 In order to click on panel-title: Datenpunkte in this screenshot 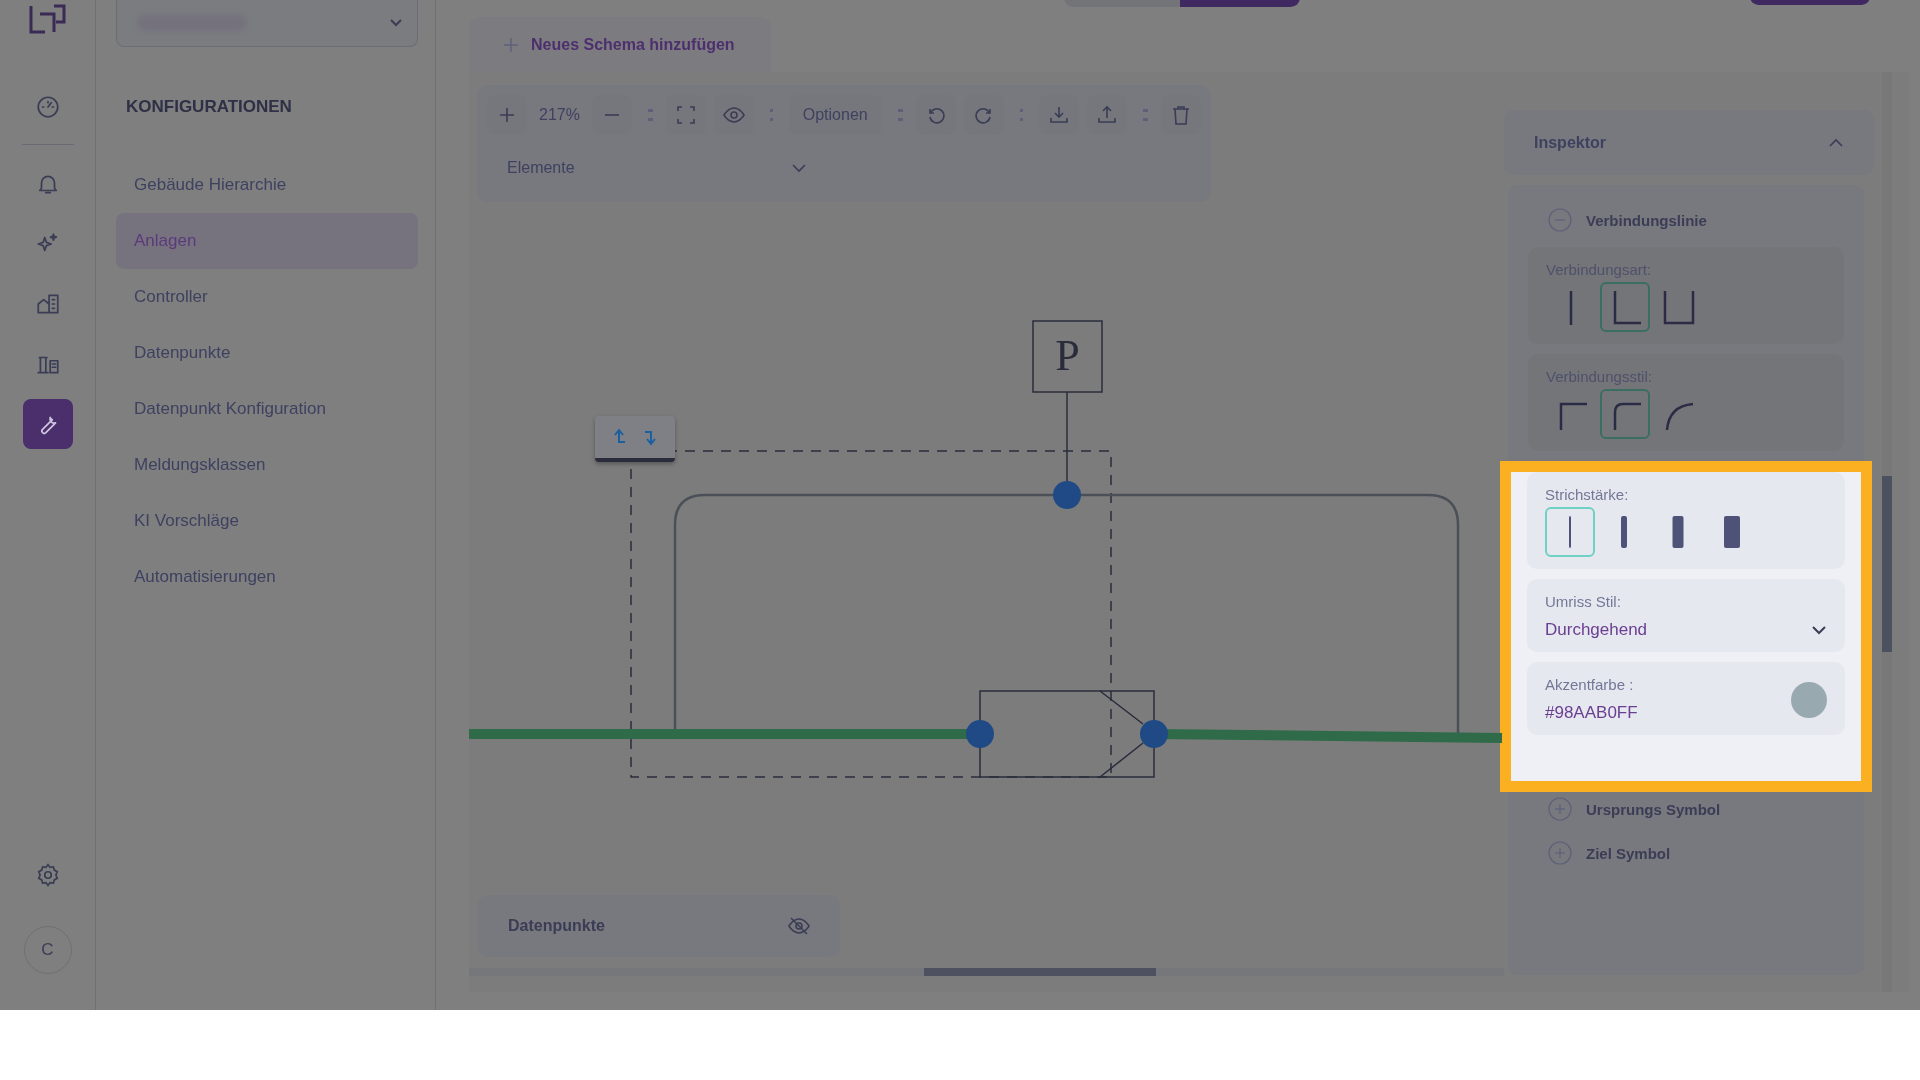, I will do `click(556, 926)`.